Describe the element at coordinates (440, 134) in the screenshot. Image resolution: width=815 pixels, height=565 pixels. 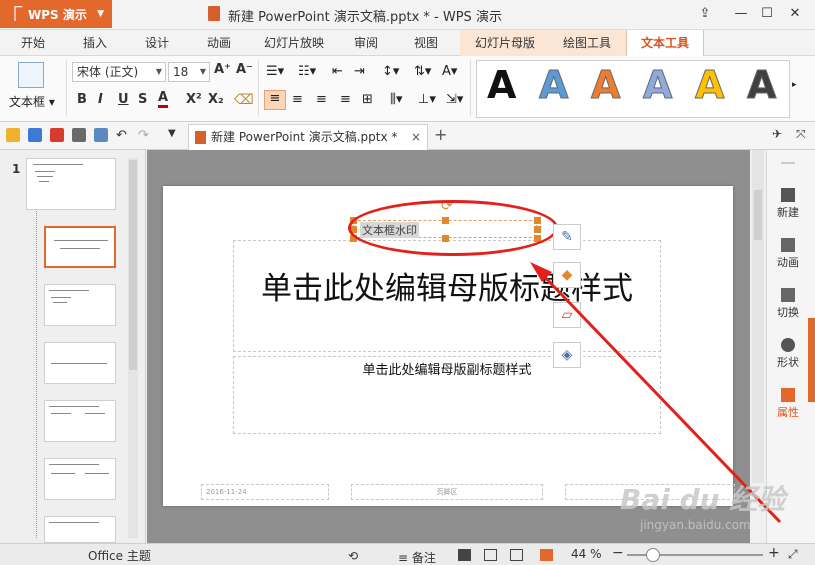
I see `new-tab-button: +` at that location.